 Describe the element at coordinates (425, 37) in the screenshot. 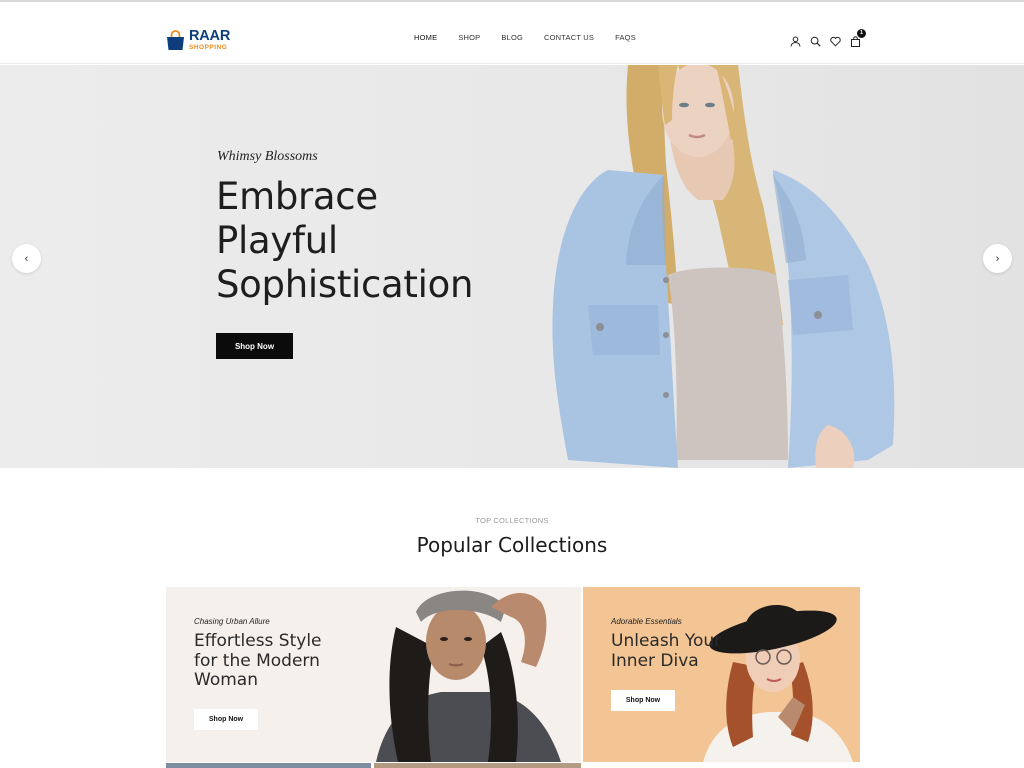

I see `nav-item-home: HOME` at that location.